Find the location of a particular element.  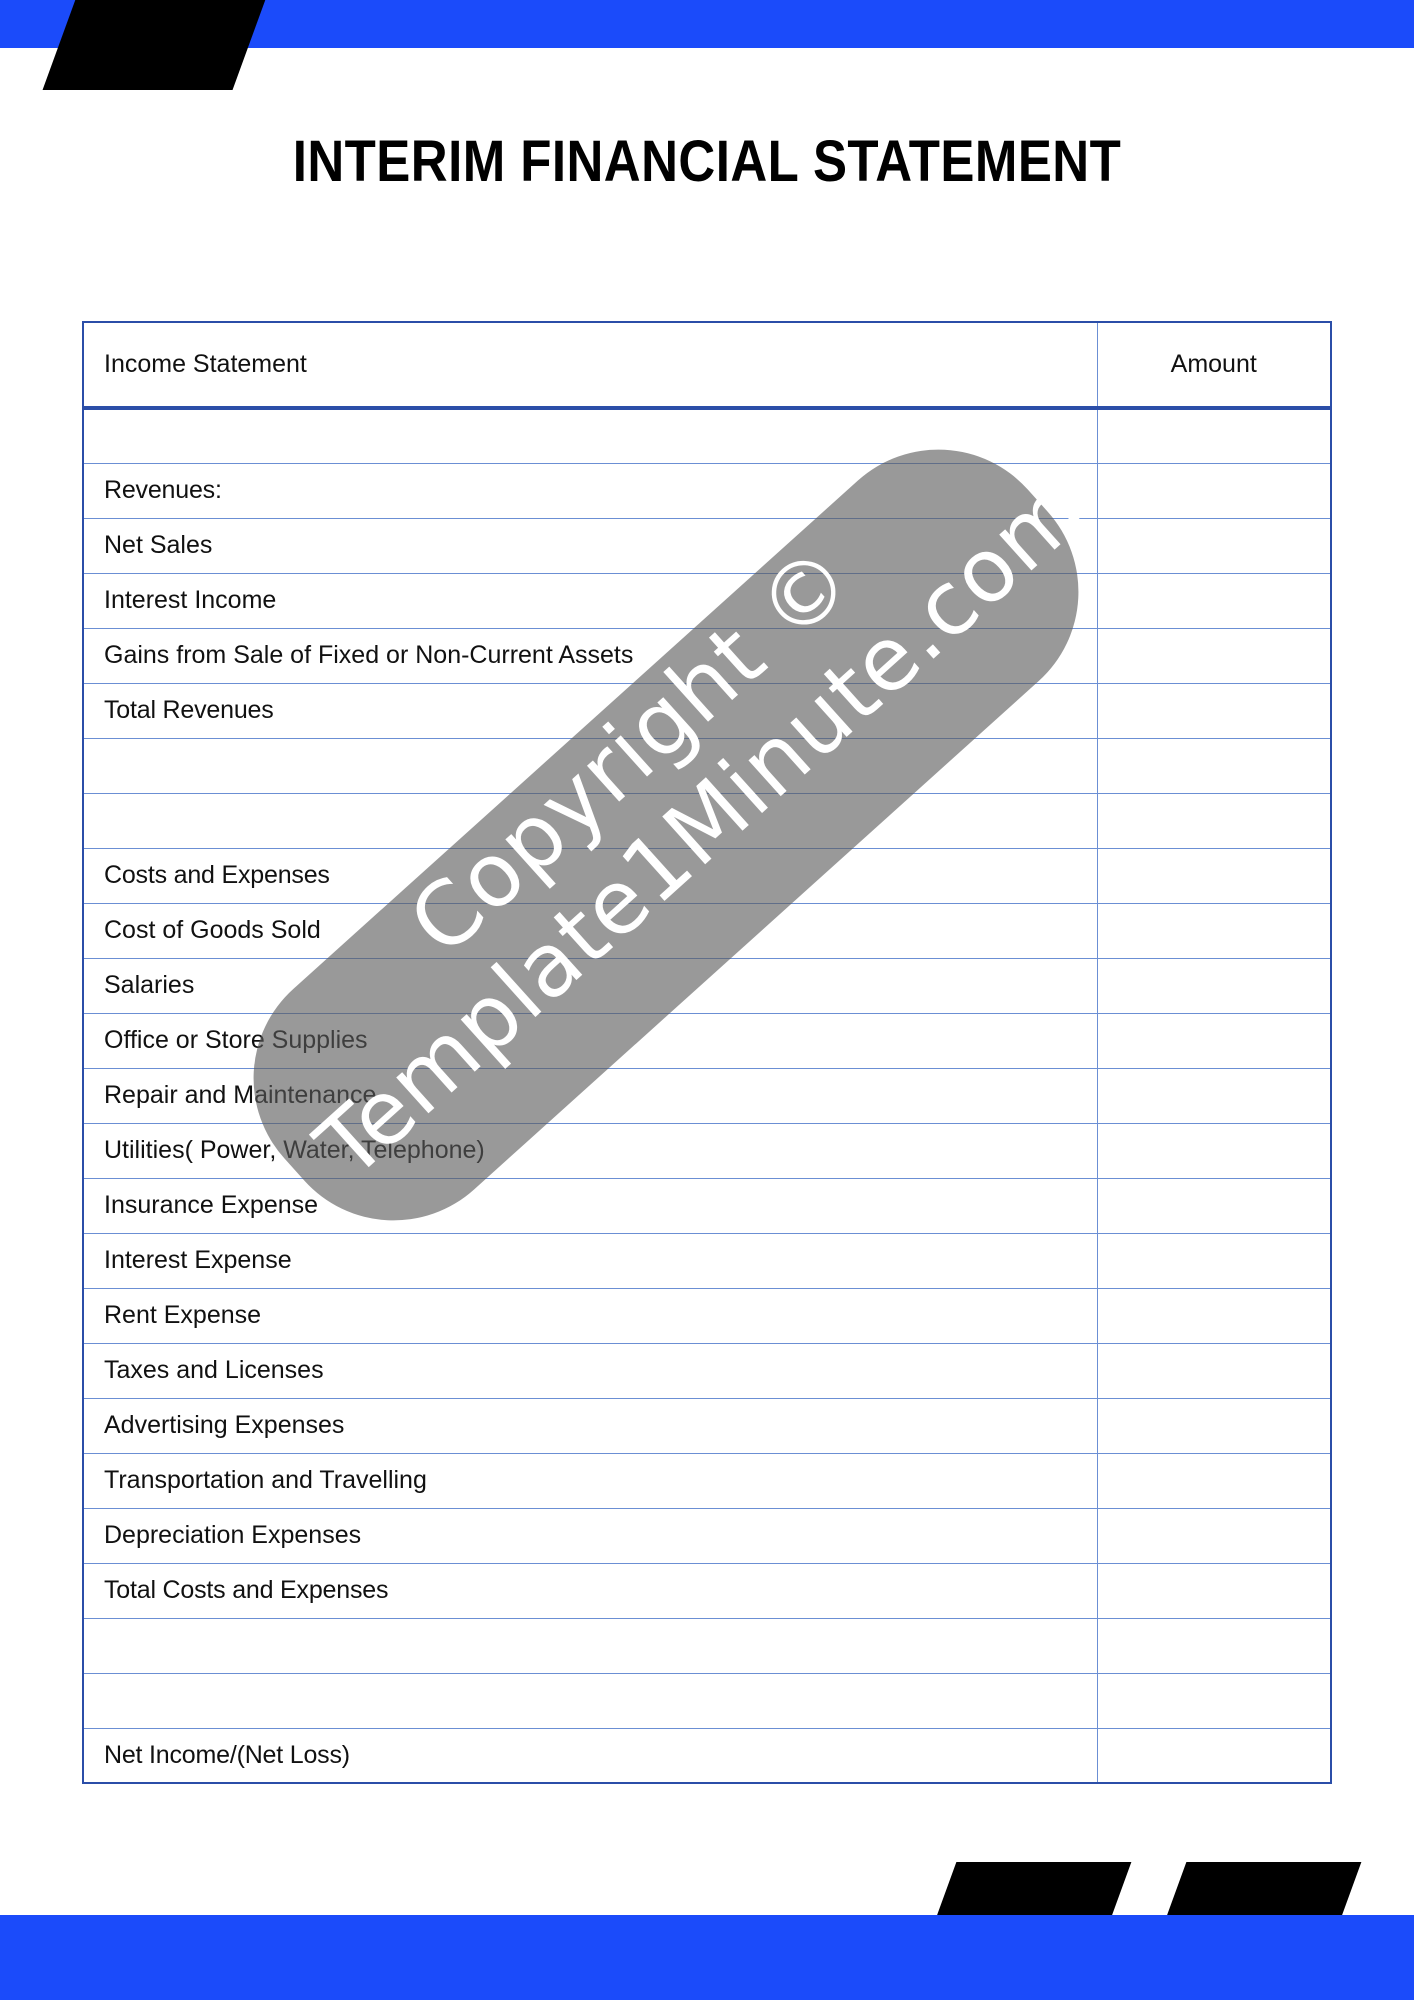

table-row: Net Sales is located at coordinates (707, 545).